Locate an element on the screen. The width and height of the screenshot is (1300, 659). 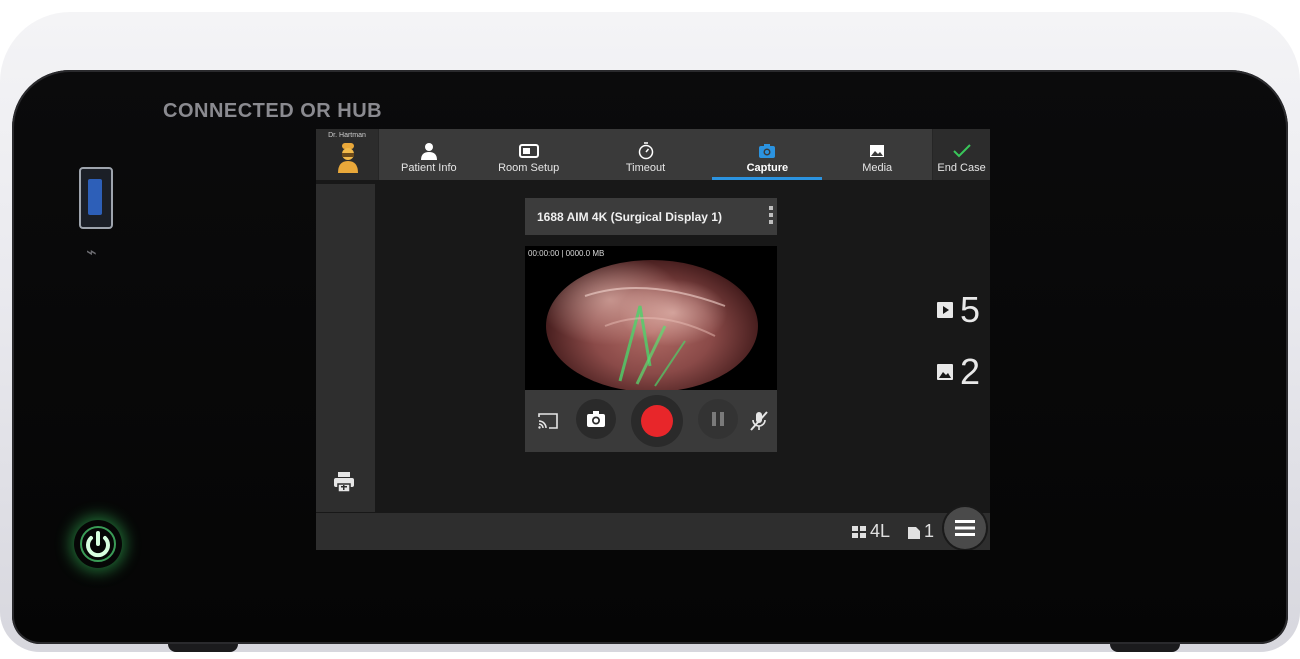
tab-label: Room Setup is located at coordinates (529, 168).